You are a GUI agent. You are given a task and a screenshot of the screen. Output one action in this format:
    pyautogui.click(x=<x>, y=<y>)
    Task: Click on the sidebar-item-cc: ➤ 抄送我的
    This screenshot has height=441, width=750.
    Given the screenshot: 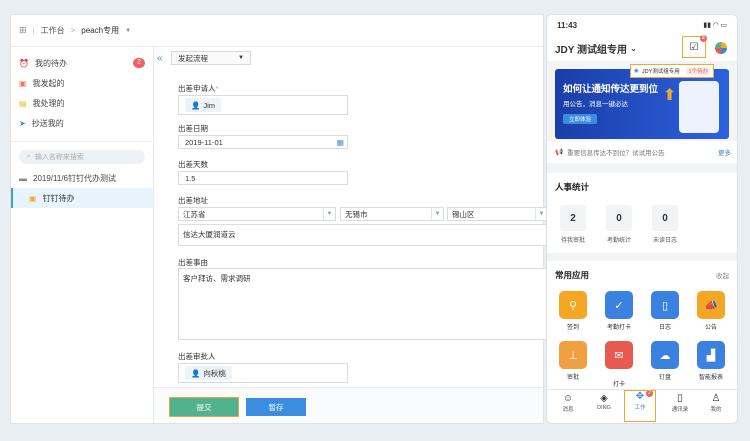 What is the action you would take?
    pyautogui.click(x=82, y=123)
    